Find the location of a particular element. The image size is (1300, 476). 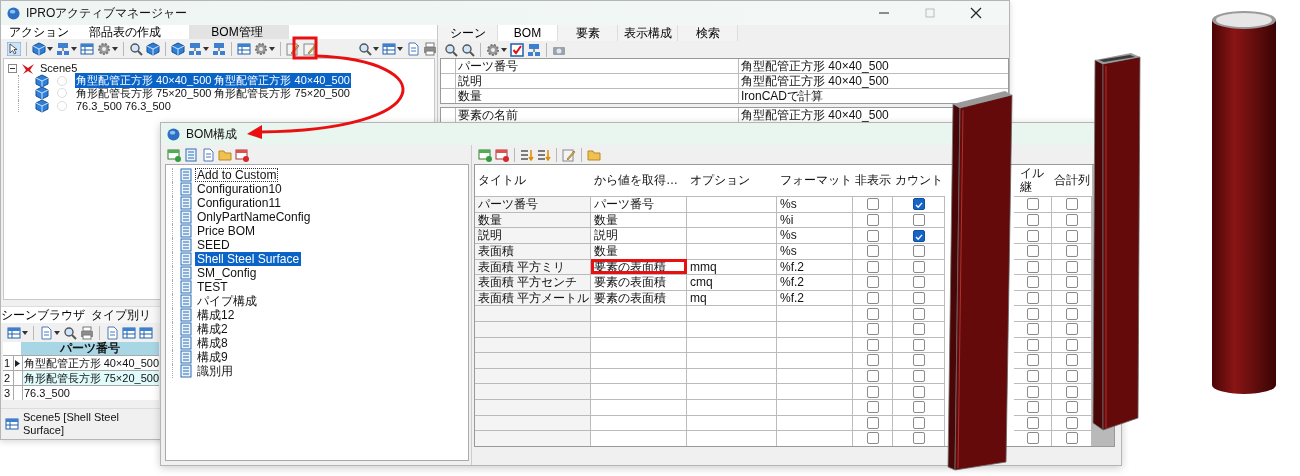

menu-tab: 部品表の作成 is located at coordinates (127, 32).